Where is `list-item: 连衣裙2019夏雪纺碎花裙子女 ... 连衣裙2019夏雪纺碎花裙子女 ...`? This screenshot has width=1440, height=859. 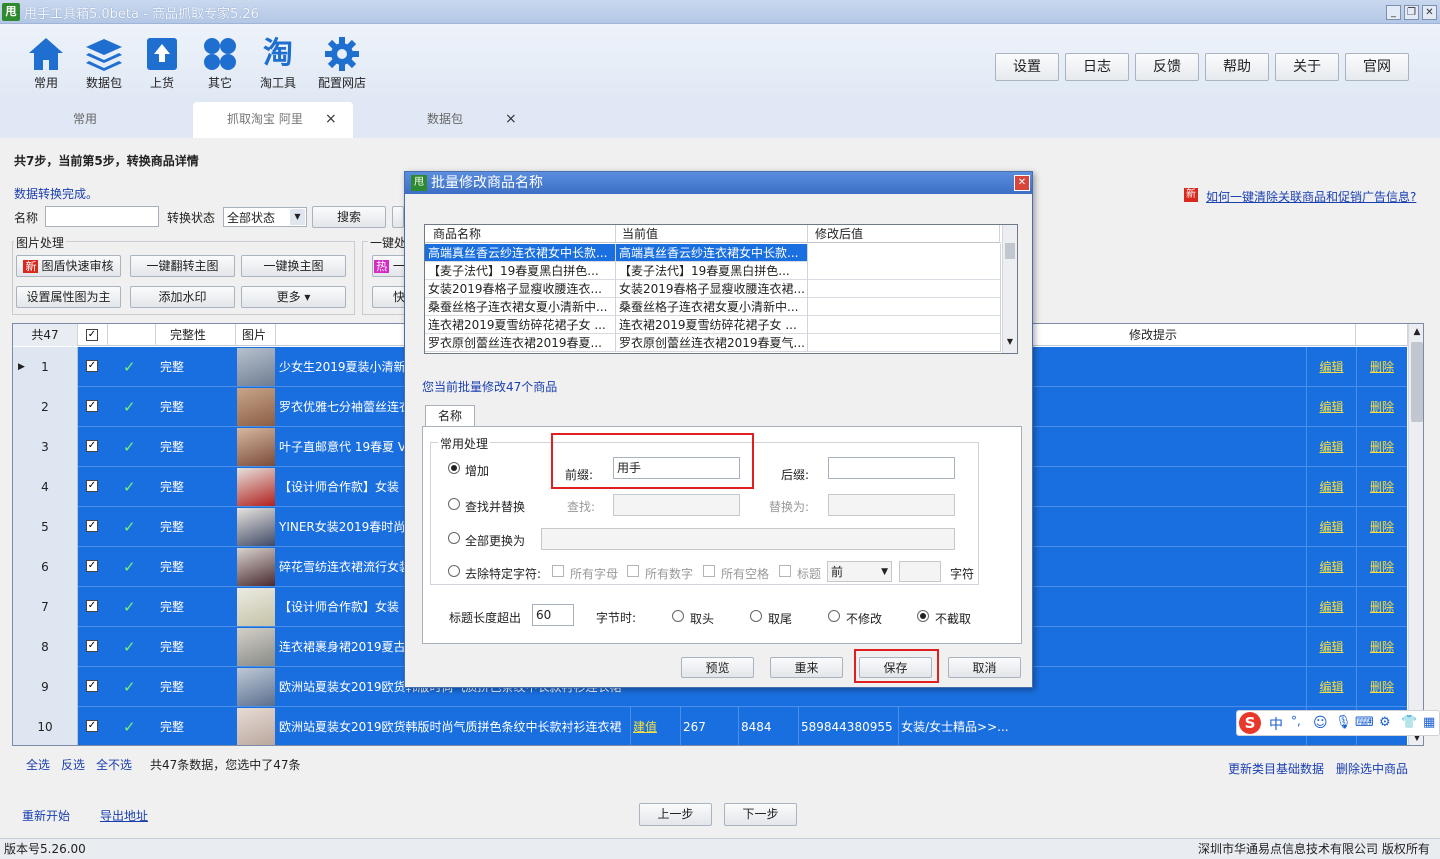 list-item: 连衣裙2019夏雪纺碎花裙子女 ... 连衣裙2019夏雪纺碎花裙子女 ... is located at coordinates (713, 325).